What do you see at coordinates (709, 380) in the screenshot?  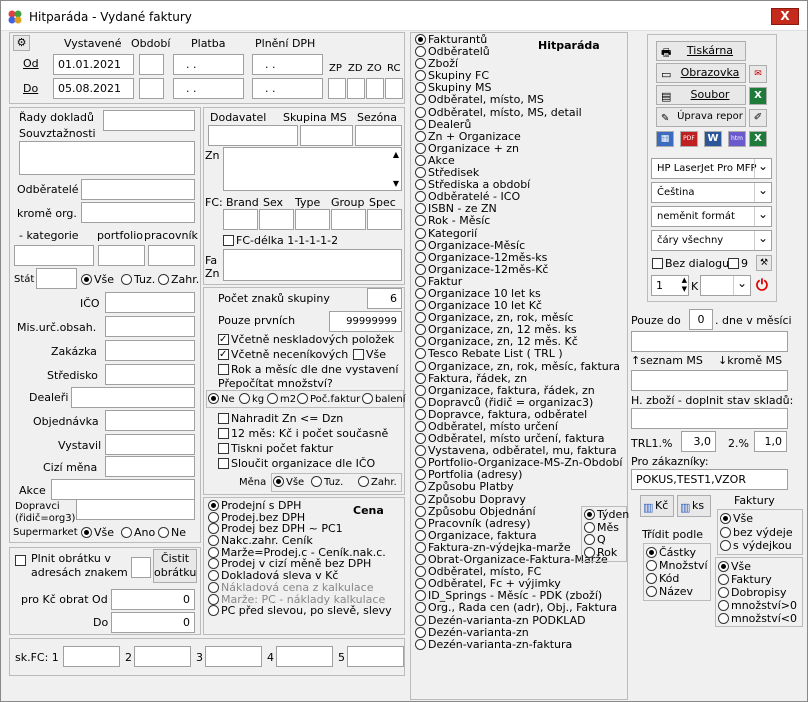 I see `ms-input` at bounding box center [709, 380].